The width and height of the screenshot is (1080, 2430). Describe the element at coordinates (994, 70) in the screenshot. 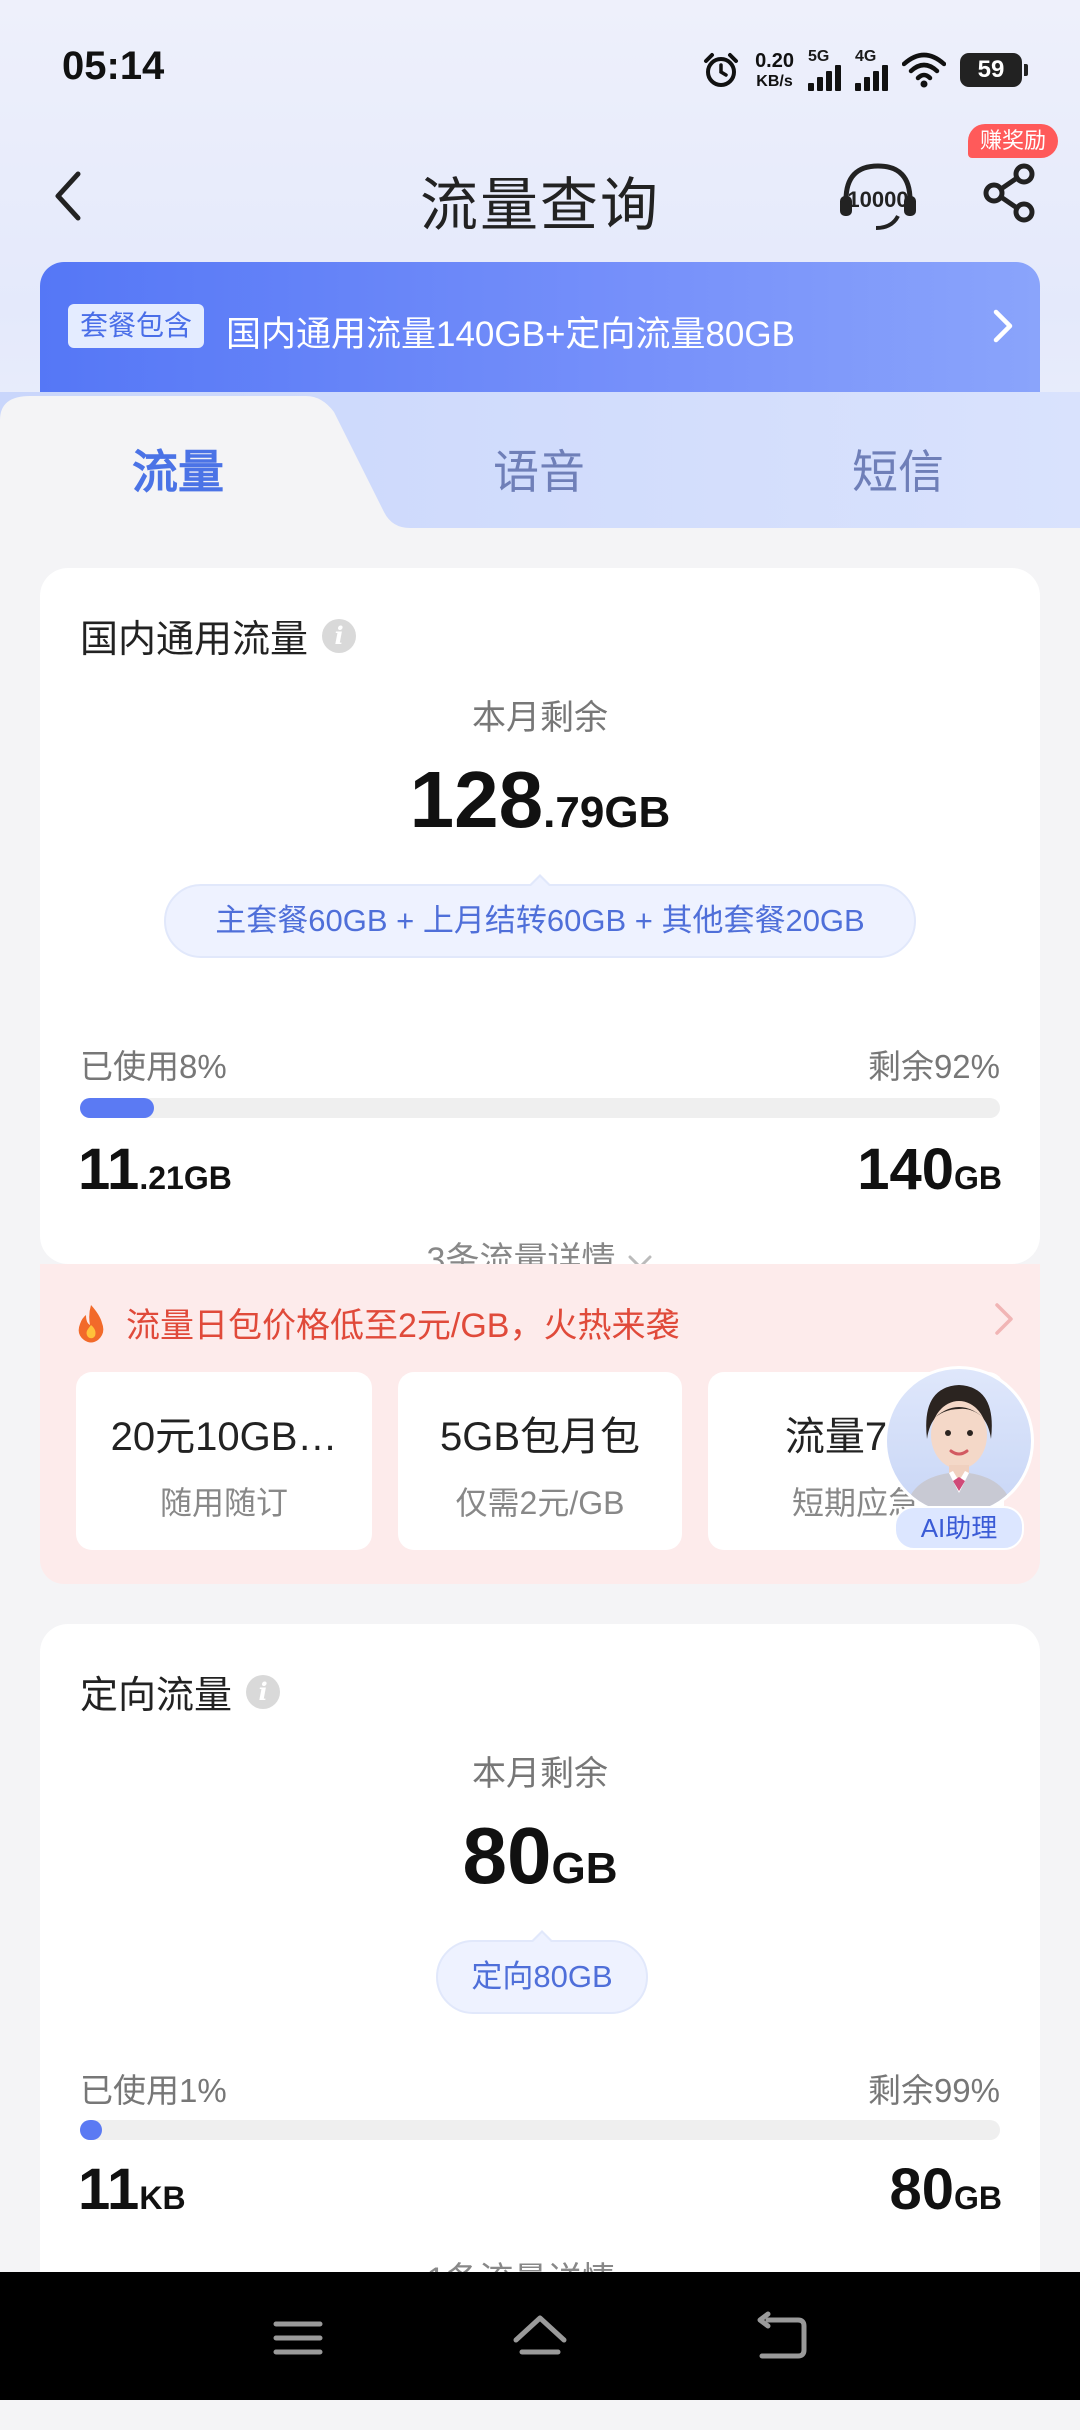

I see `battery-indicator: 59` at that location.